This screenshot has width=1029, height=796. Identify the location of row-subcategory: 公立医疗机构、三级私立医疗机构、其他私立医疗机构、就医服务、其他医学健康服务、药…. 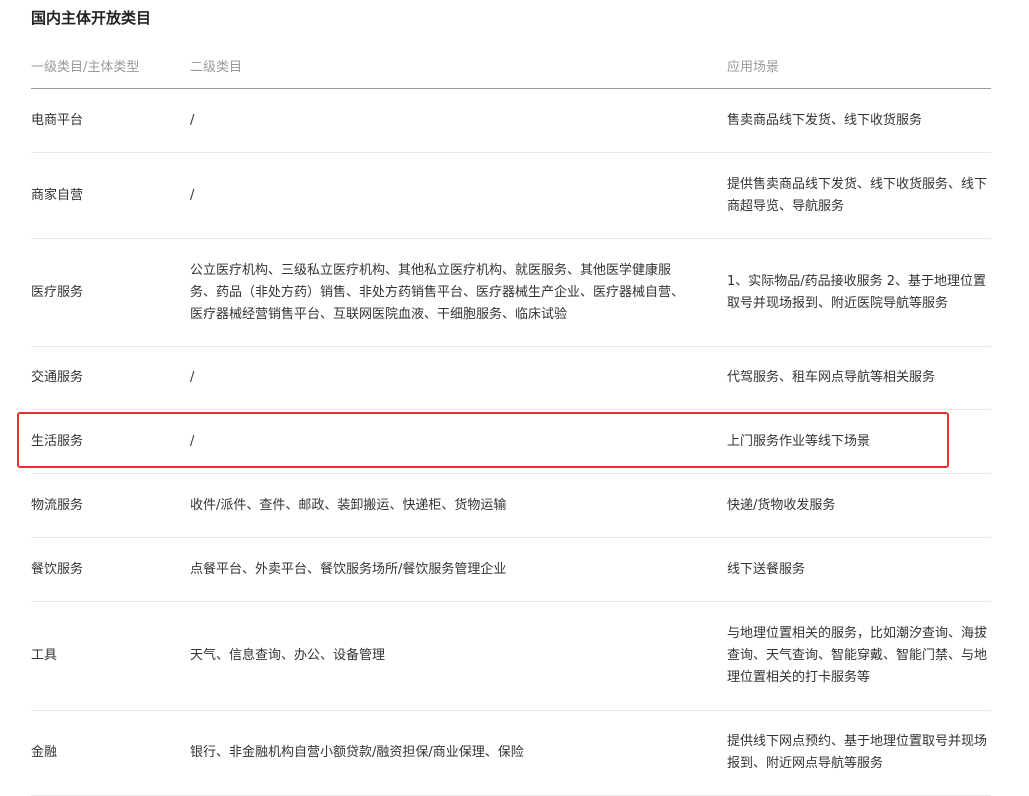
(437, 292).